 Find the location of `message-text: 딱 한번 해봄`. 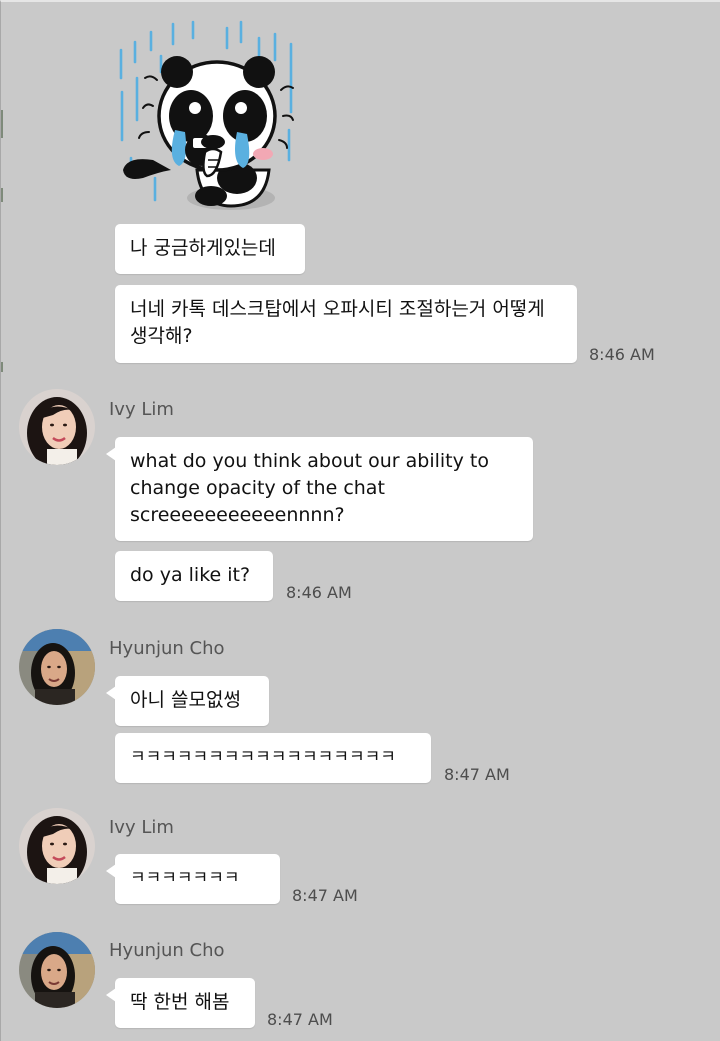

message-text: 딱 한번 해봄 is located at coordinates (180, 1002).